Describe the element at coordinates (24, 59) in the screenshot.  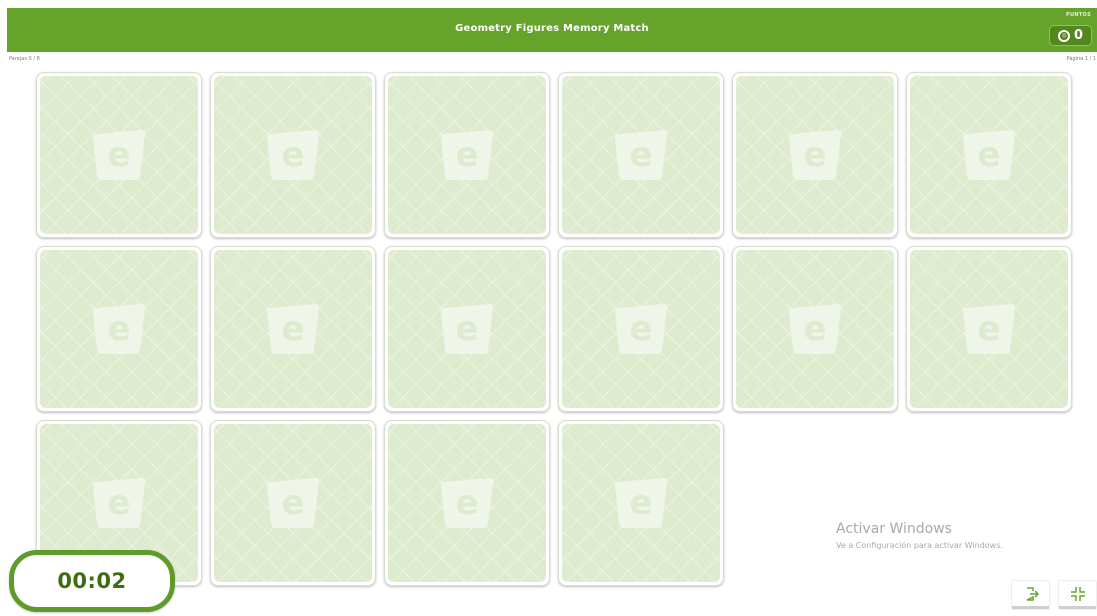
I see `pairs-counter: Parejas 0 / 8` at that location.